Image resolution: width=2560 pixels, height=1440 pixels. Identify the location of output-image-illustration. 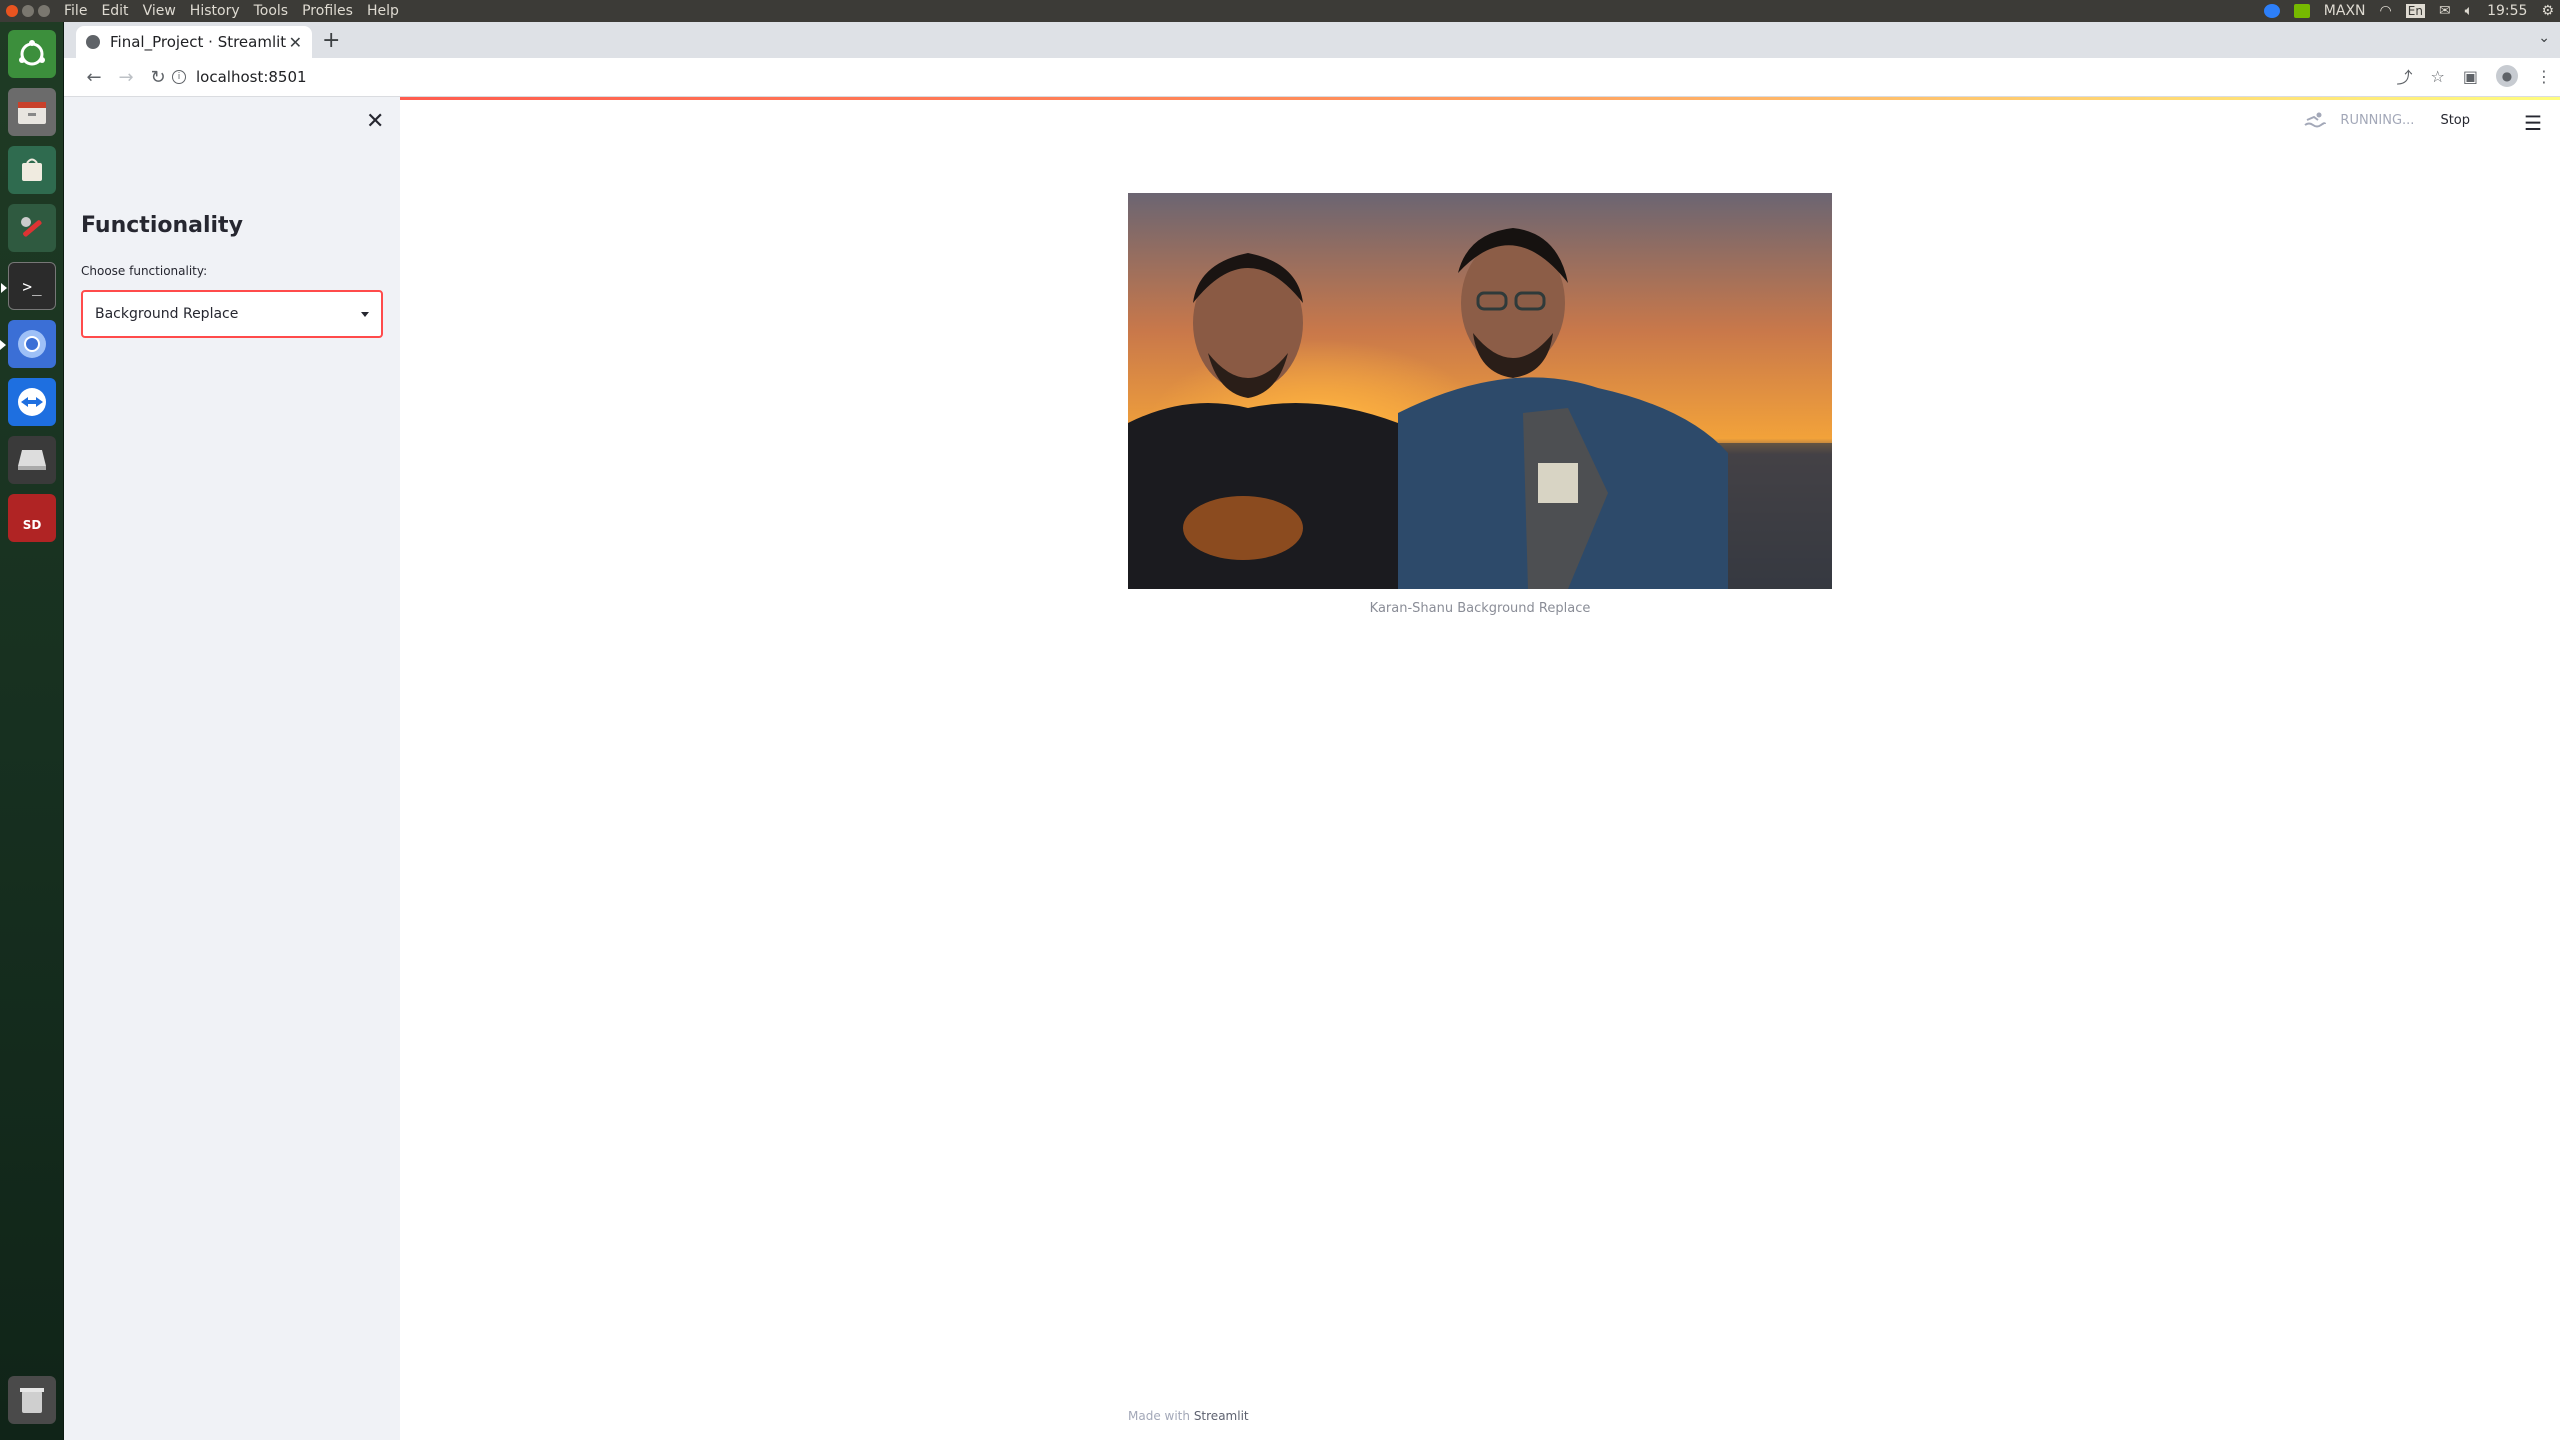
(1480, 391).